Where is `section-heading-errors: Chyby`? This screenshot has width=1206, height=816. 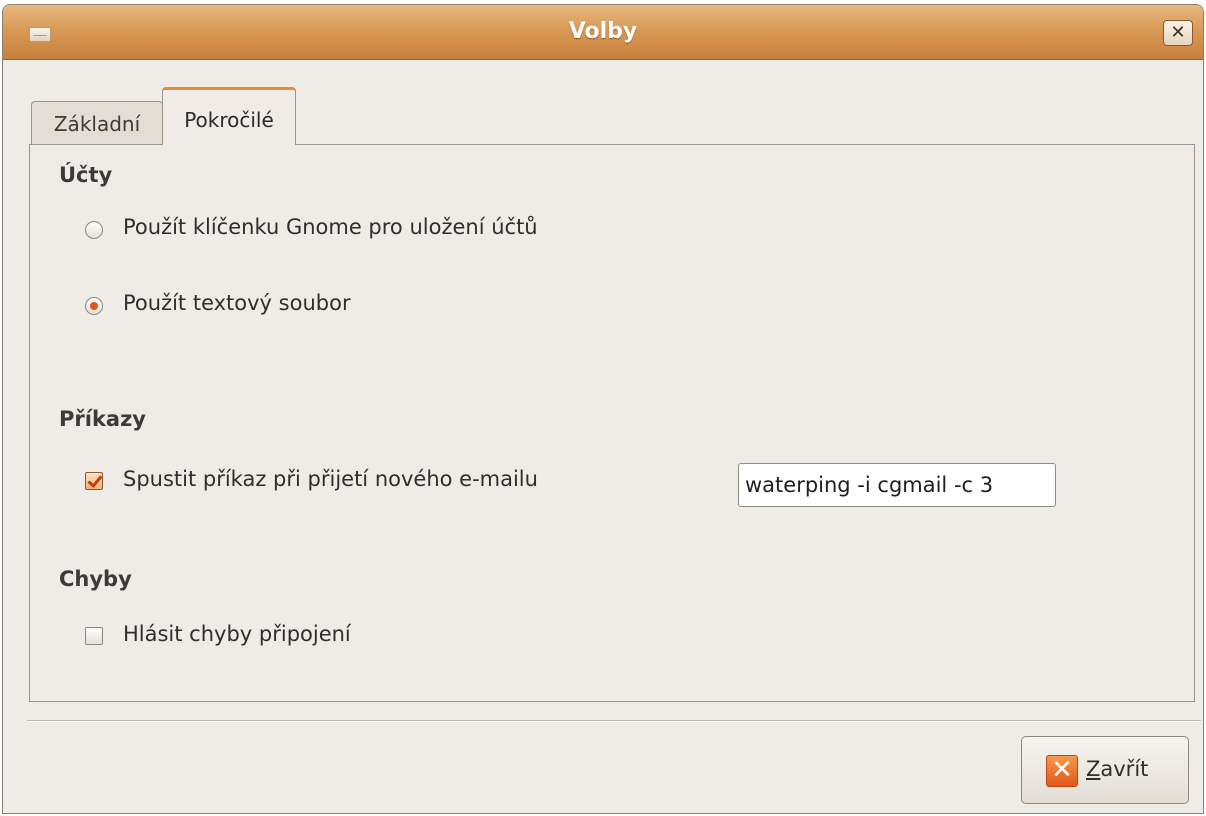 section-heading-errors: Chyby is located at coordinates (95, 579).